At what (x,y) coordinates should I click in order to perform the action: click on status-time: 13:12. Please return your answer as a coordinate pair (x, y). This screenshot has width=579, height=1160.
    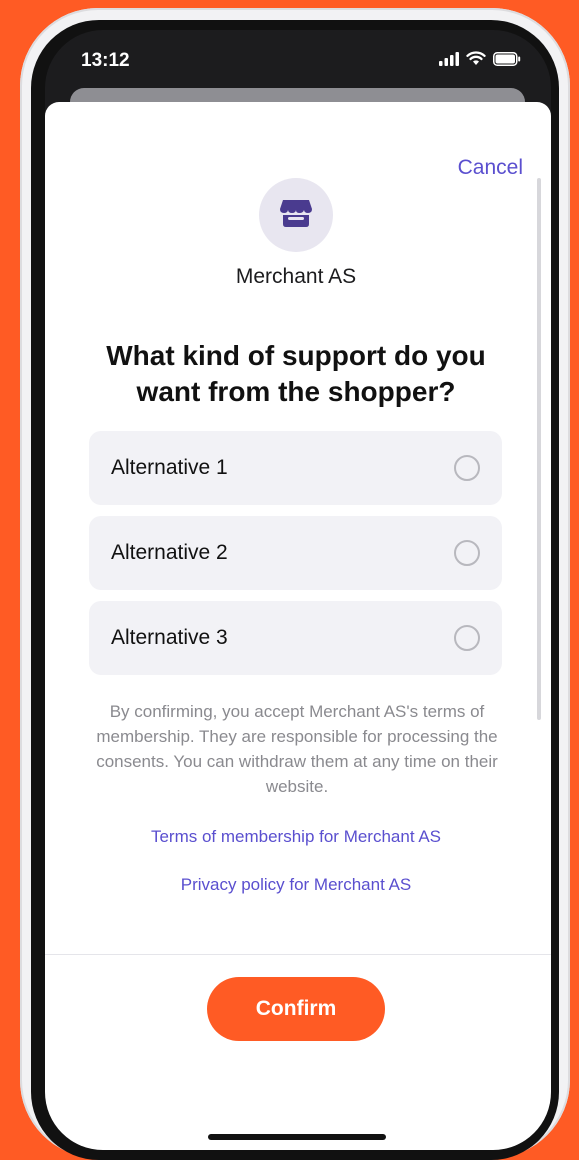
    Looking at the image, I should click on (105, 60).